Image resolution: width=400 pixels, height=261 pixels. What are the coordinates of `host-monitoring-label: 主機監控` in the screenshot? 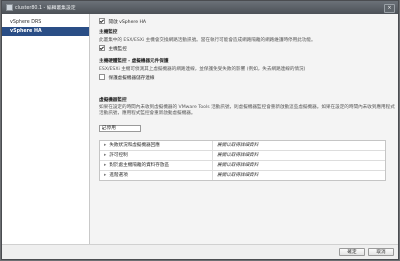 It's located at (117, 49).